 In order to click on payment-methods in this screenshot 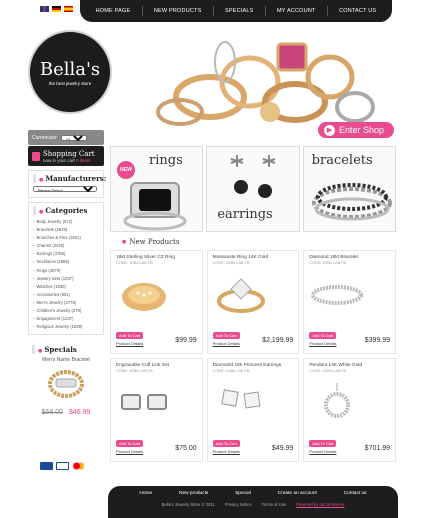, I will do `click(62, 466)`.